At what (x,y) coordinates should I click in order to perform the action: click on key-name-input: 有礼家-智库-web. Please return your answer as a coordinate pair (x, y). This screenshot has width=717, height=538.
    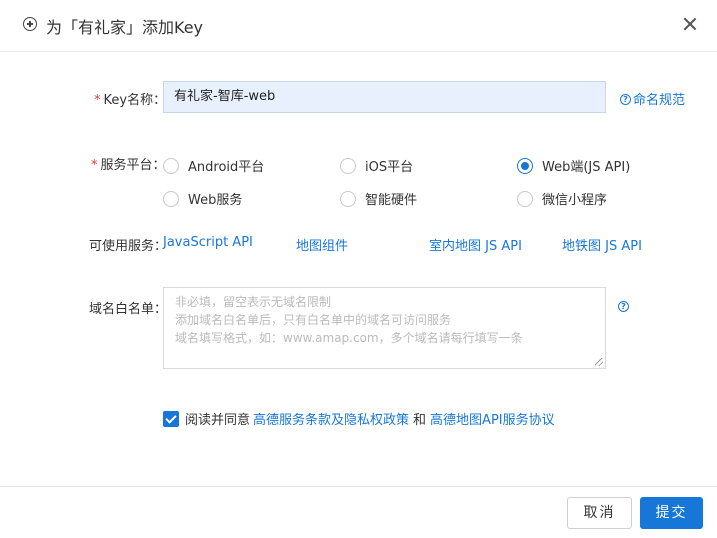
    Looking at the image, I should click on (384, 97).